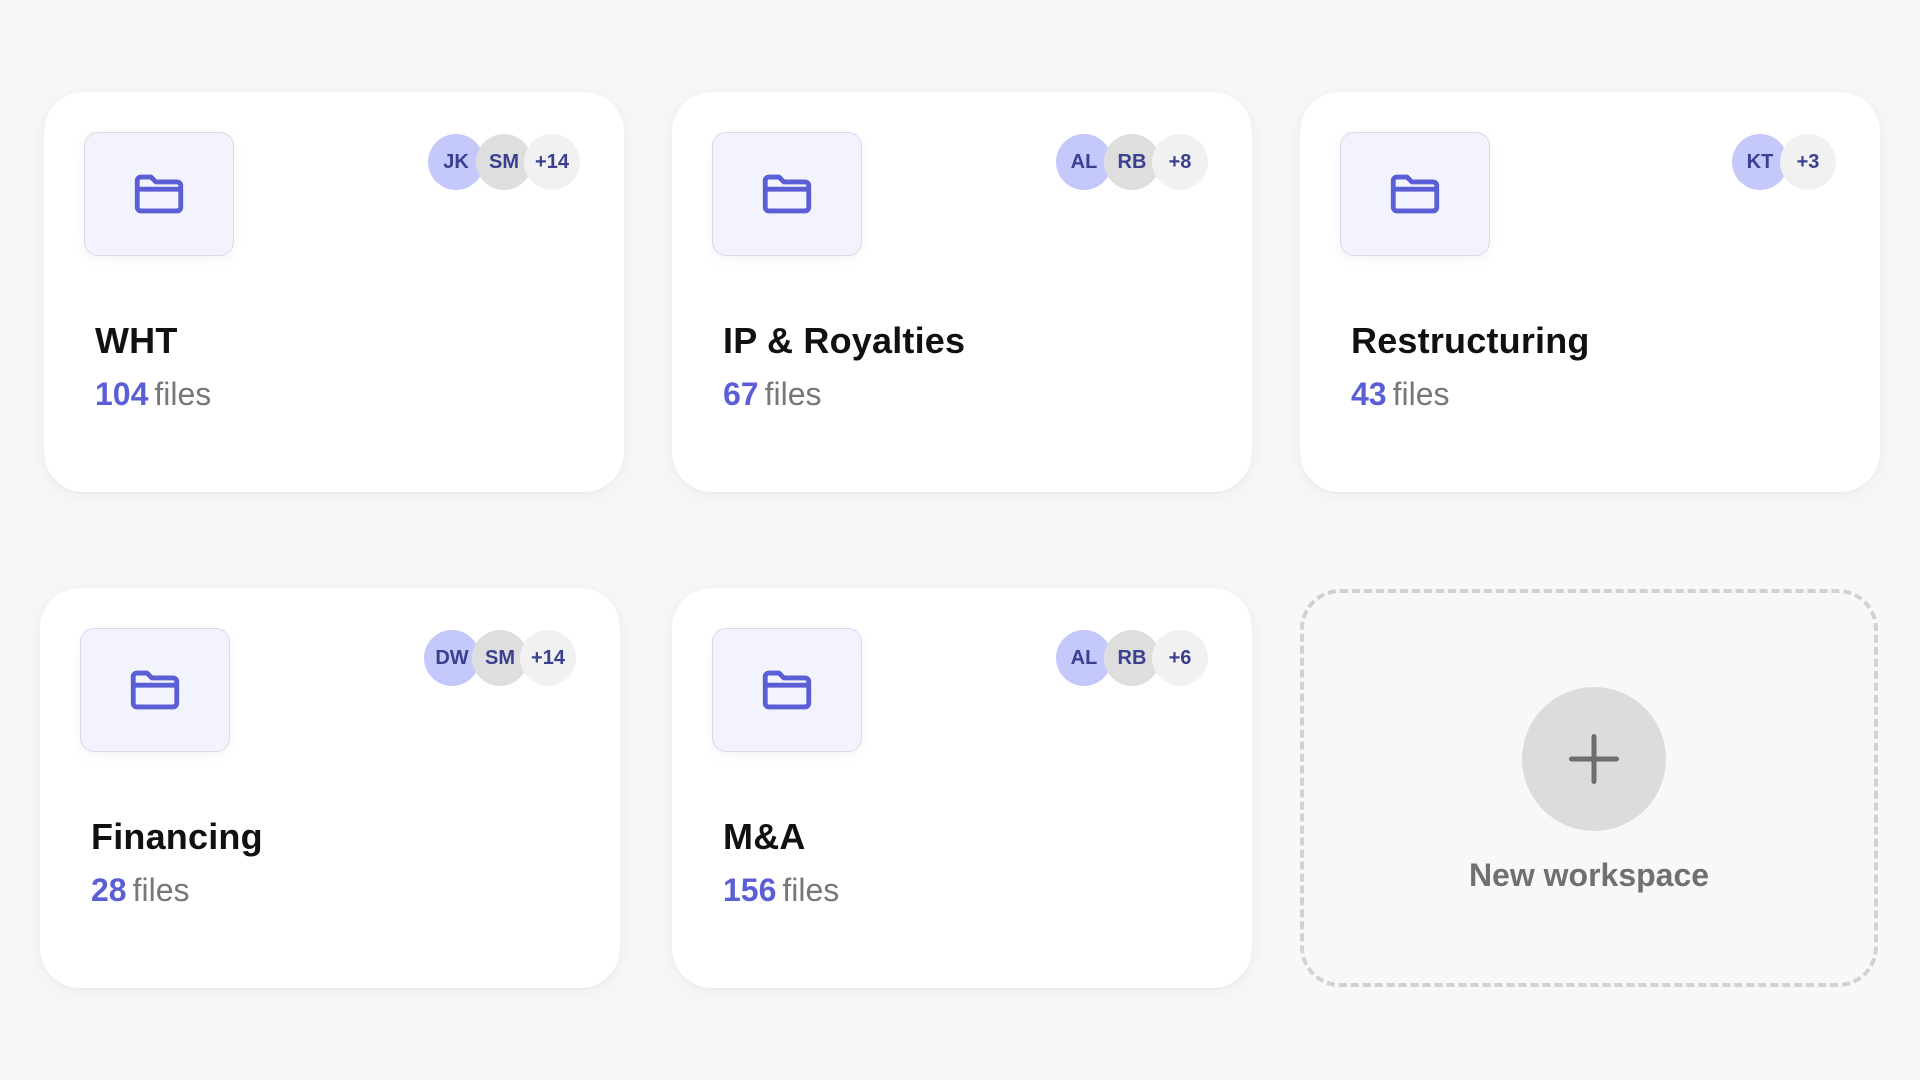 Image resolution: width=1920 pixels, height=1080 pixels. What do you see at coordinates (1180, 162) in the screenshot?
I see `more-members-badge: +8` at bounding box center [1180, 162].